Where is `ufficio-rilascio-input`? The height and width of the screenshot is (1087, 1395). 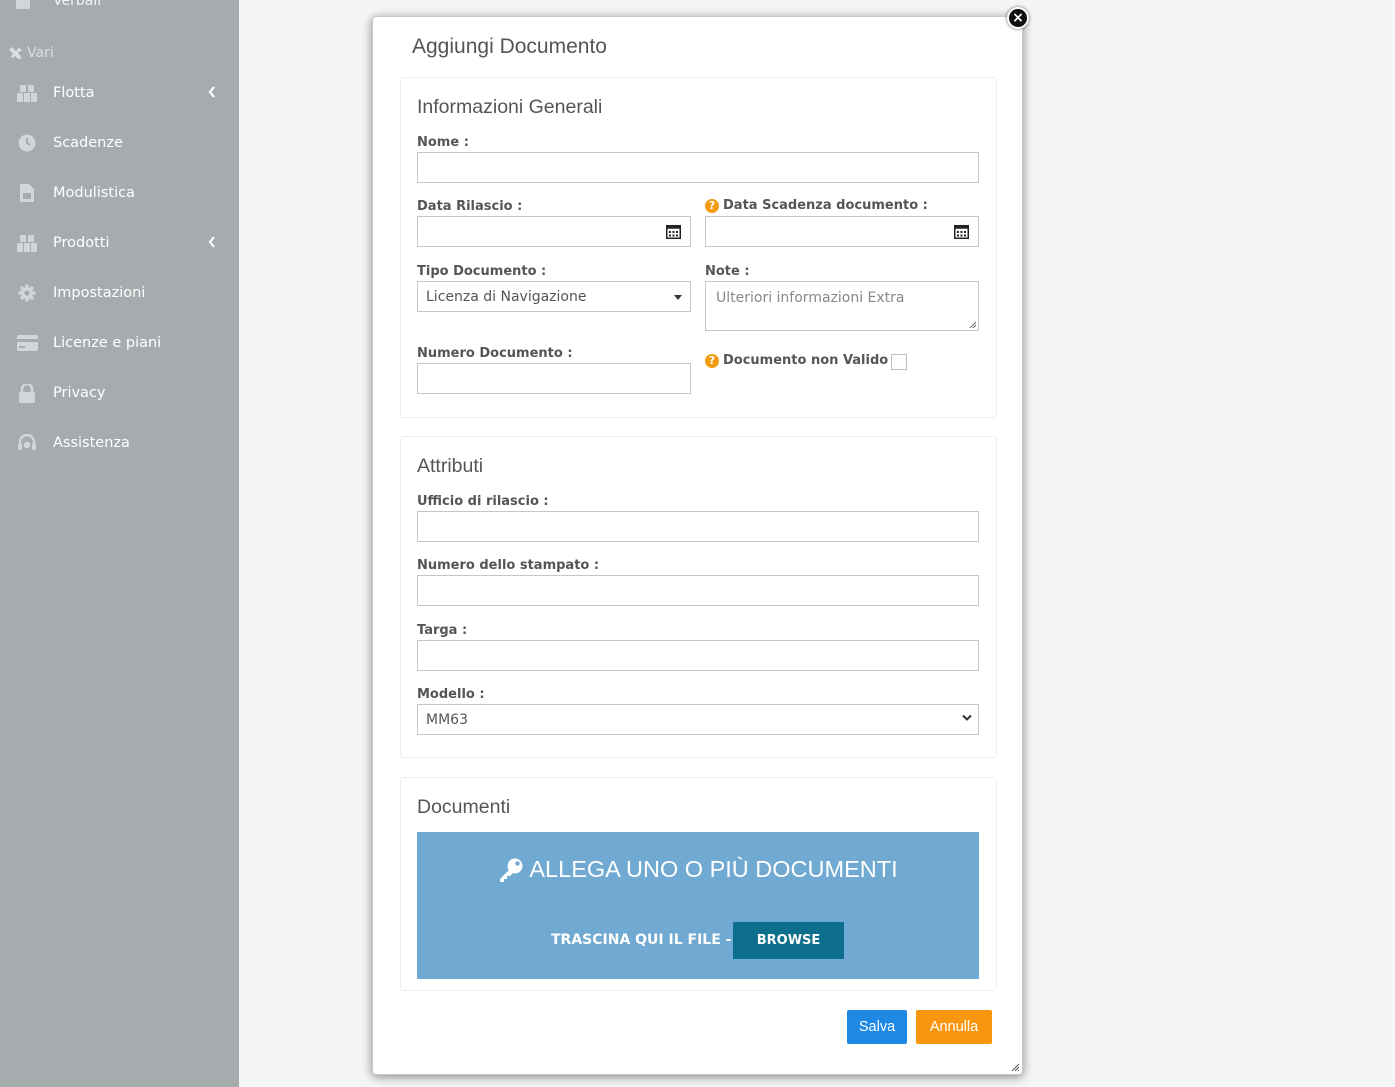
ufficio-rilascio-input is located at coordinates (698, 526).